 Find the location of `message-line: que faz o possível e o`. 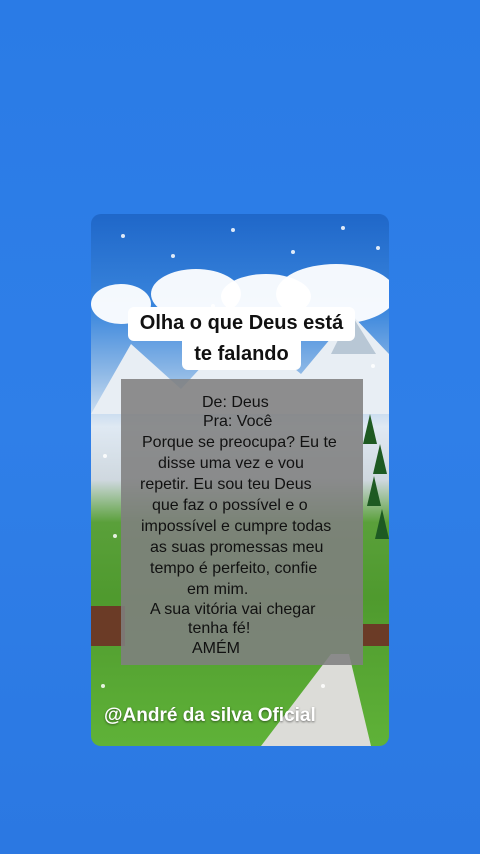

message-line: que faz o possível e o is located at coordinates (230, 505).